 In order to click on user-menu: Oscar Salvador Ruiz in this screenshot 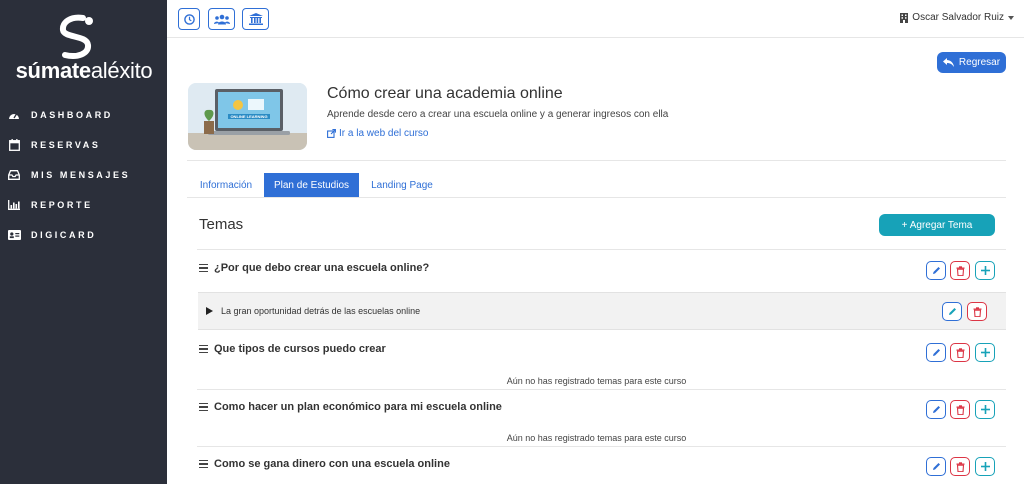, I will do `click(957, 17)`.